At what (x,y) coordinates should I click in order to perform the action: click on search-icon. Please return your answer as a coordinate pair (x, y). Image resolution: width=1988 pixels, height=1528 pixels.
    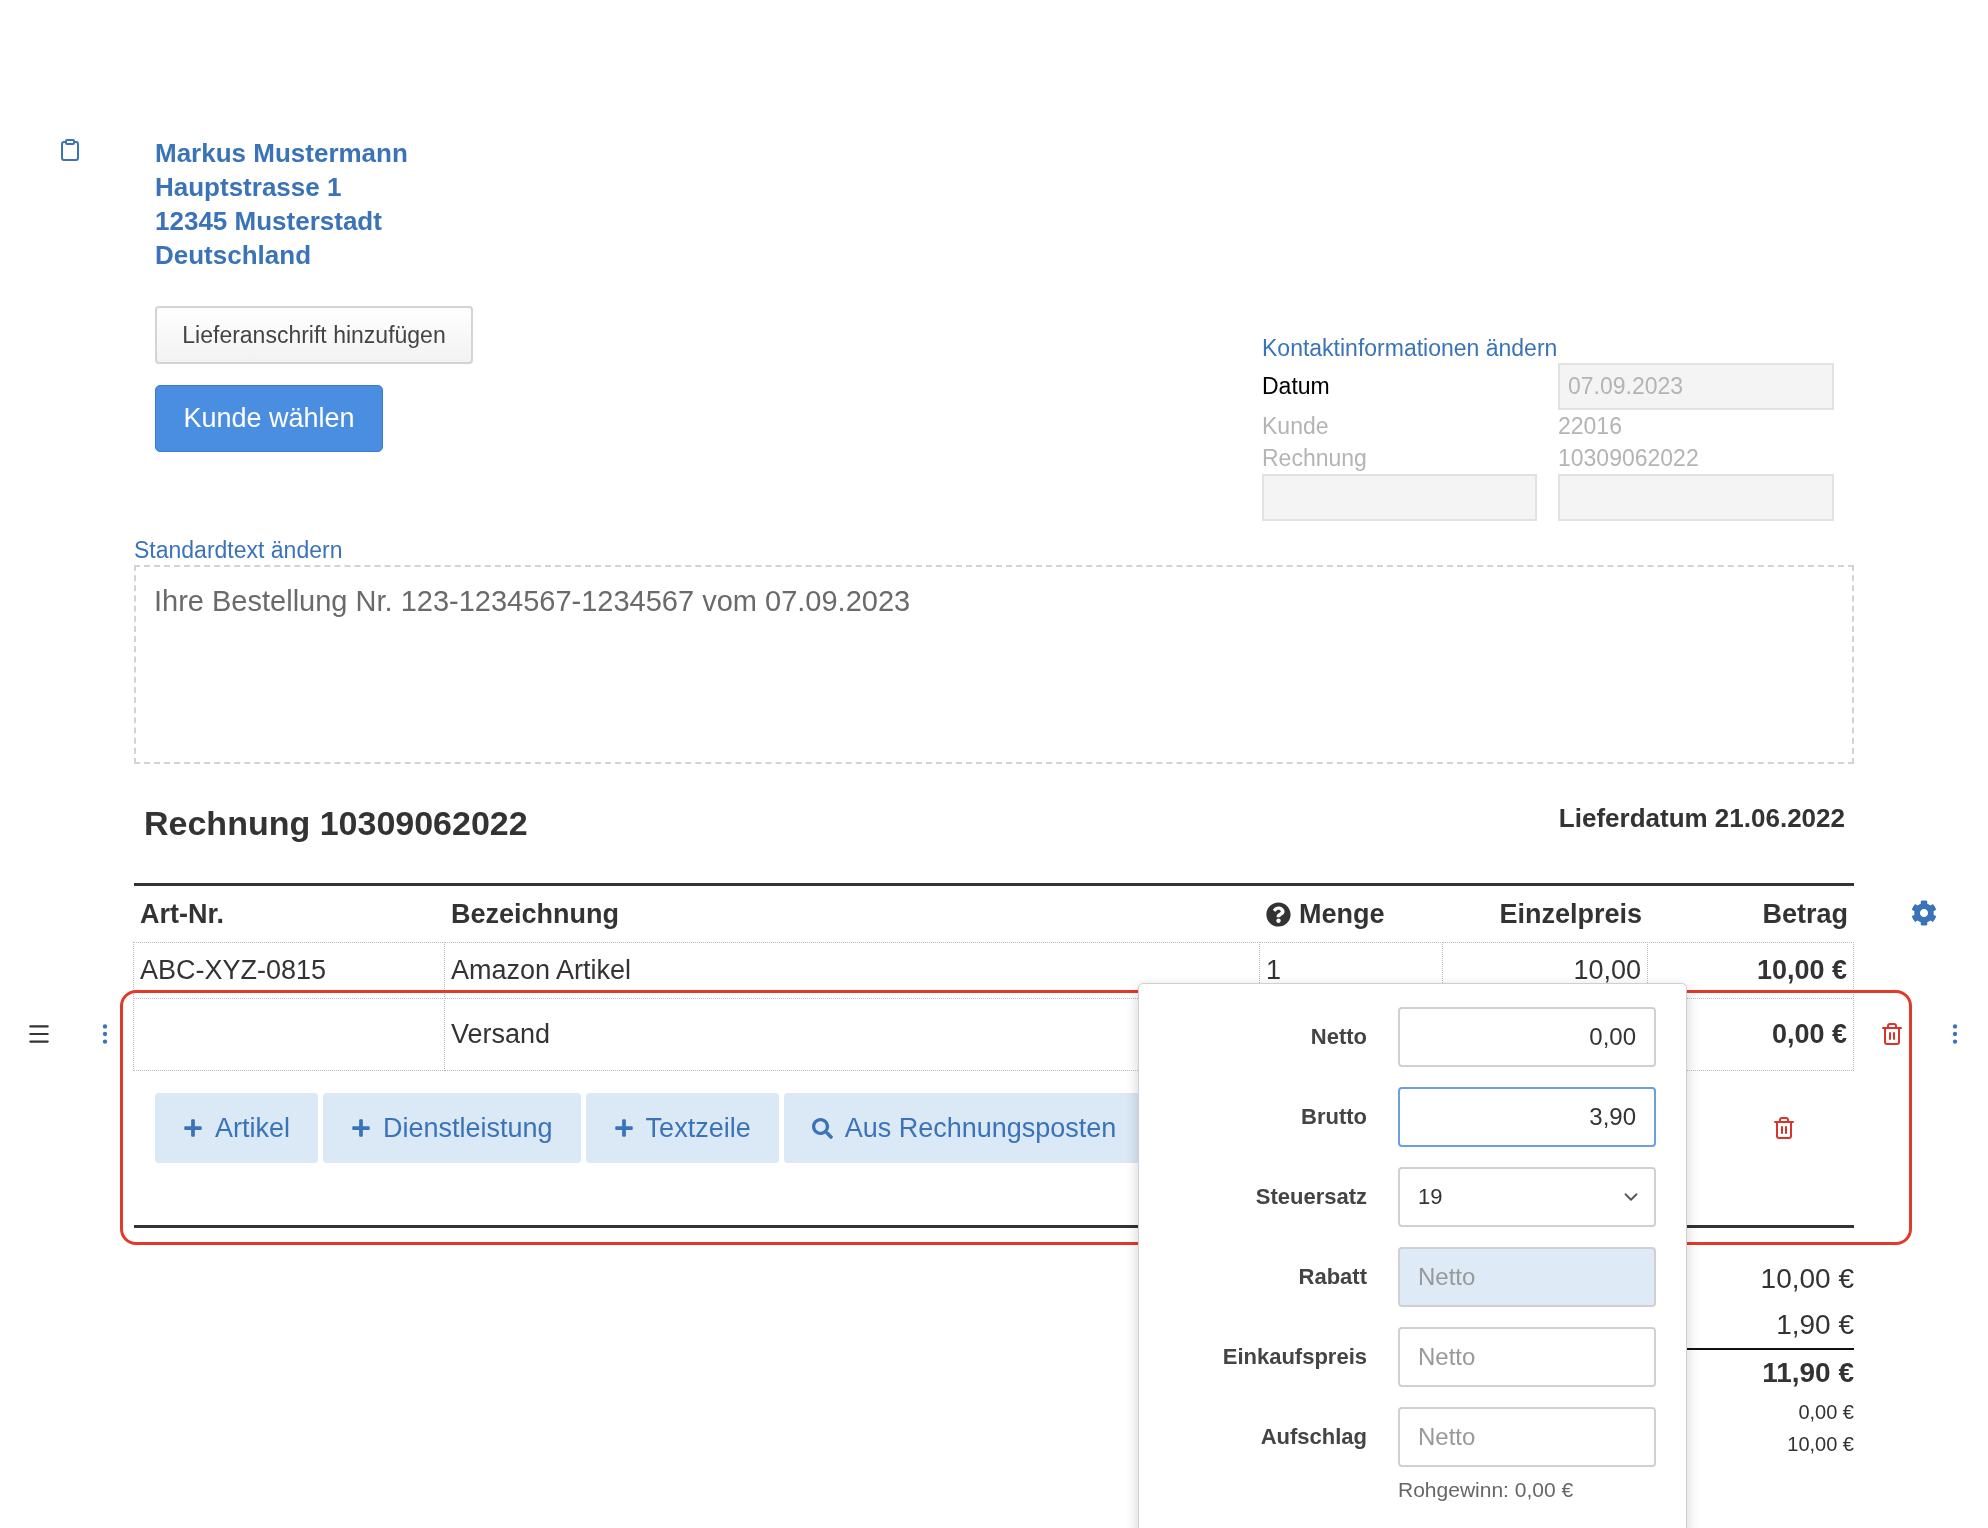
    Looking at the image, I should click on (822, 1128).